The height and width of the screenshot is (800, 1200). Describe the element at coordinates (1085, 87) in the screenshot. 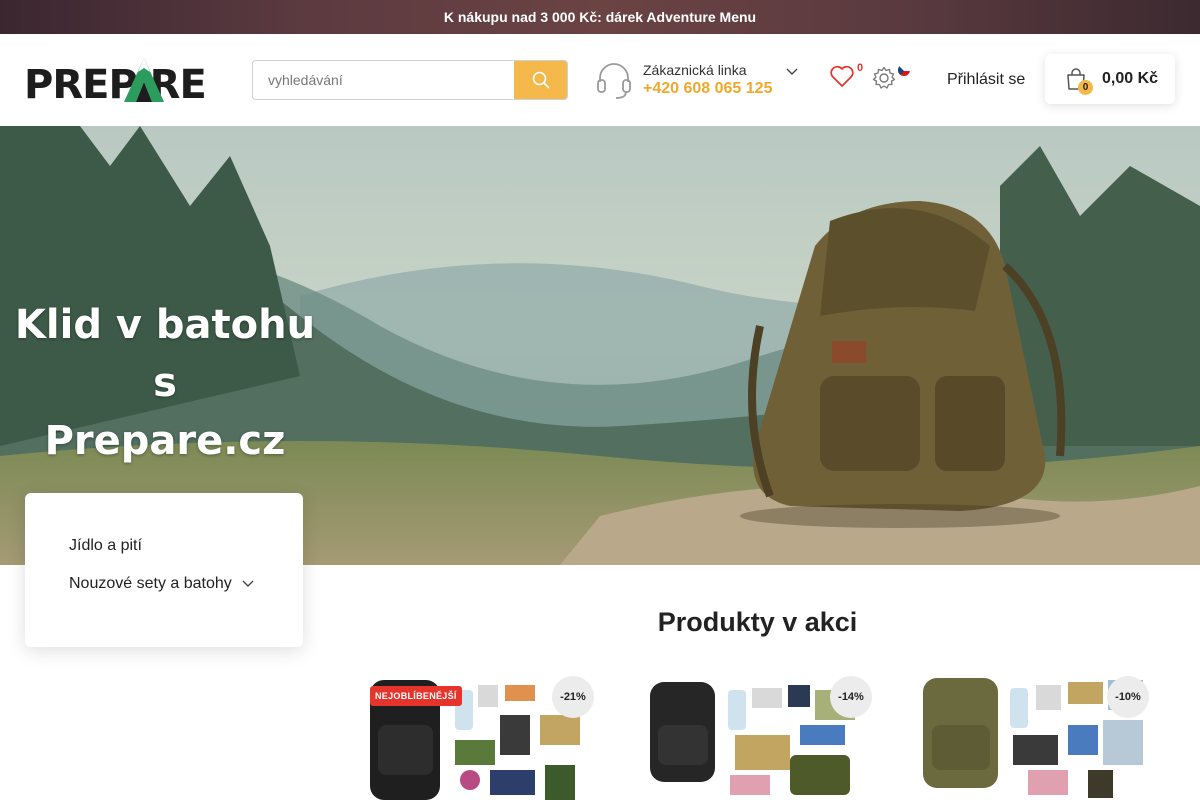

I see `cart-count-badge: 0` at that location.